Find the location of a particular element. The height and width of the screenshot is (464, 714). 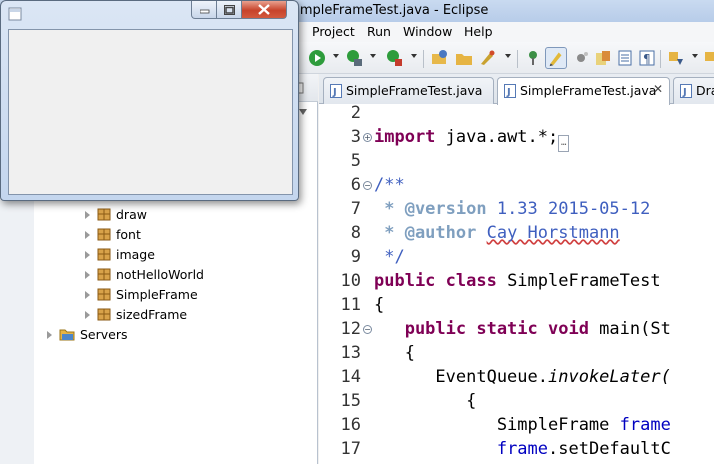

editor-tab-3: J Dra is located at coordinates (693, 90).